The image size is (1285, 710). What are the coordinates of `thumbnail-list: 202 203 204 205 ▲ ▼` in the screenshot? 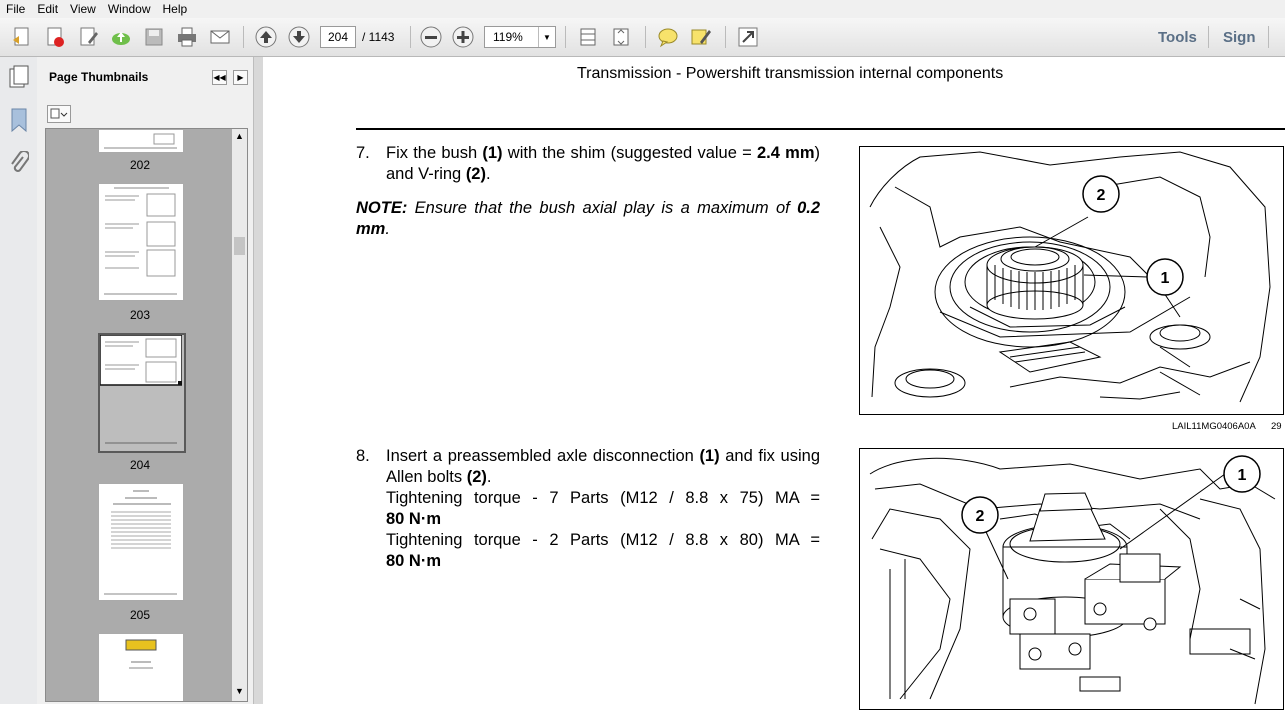 It's located at (146, 415).